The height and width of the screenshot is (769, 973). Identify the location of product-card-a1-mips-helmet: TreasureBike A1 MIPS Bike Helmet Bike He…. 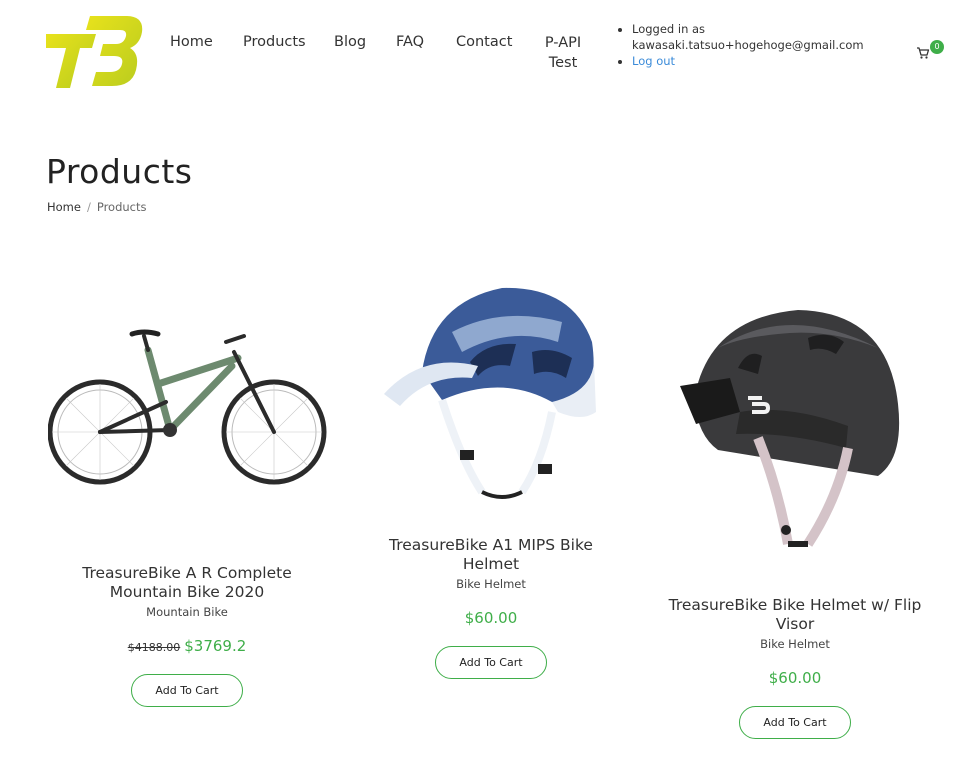
(491, 607).